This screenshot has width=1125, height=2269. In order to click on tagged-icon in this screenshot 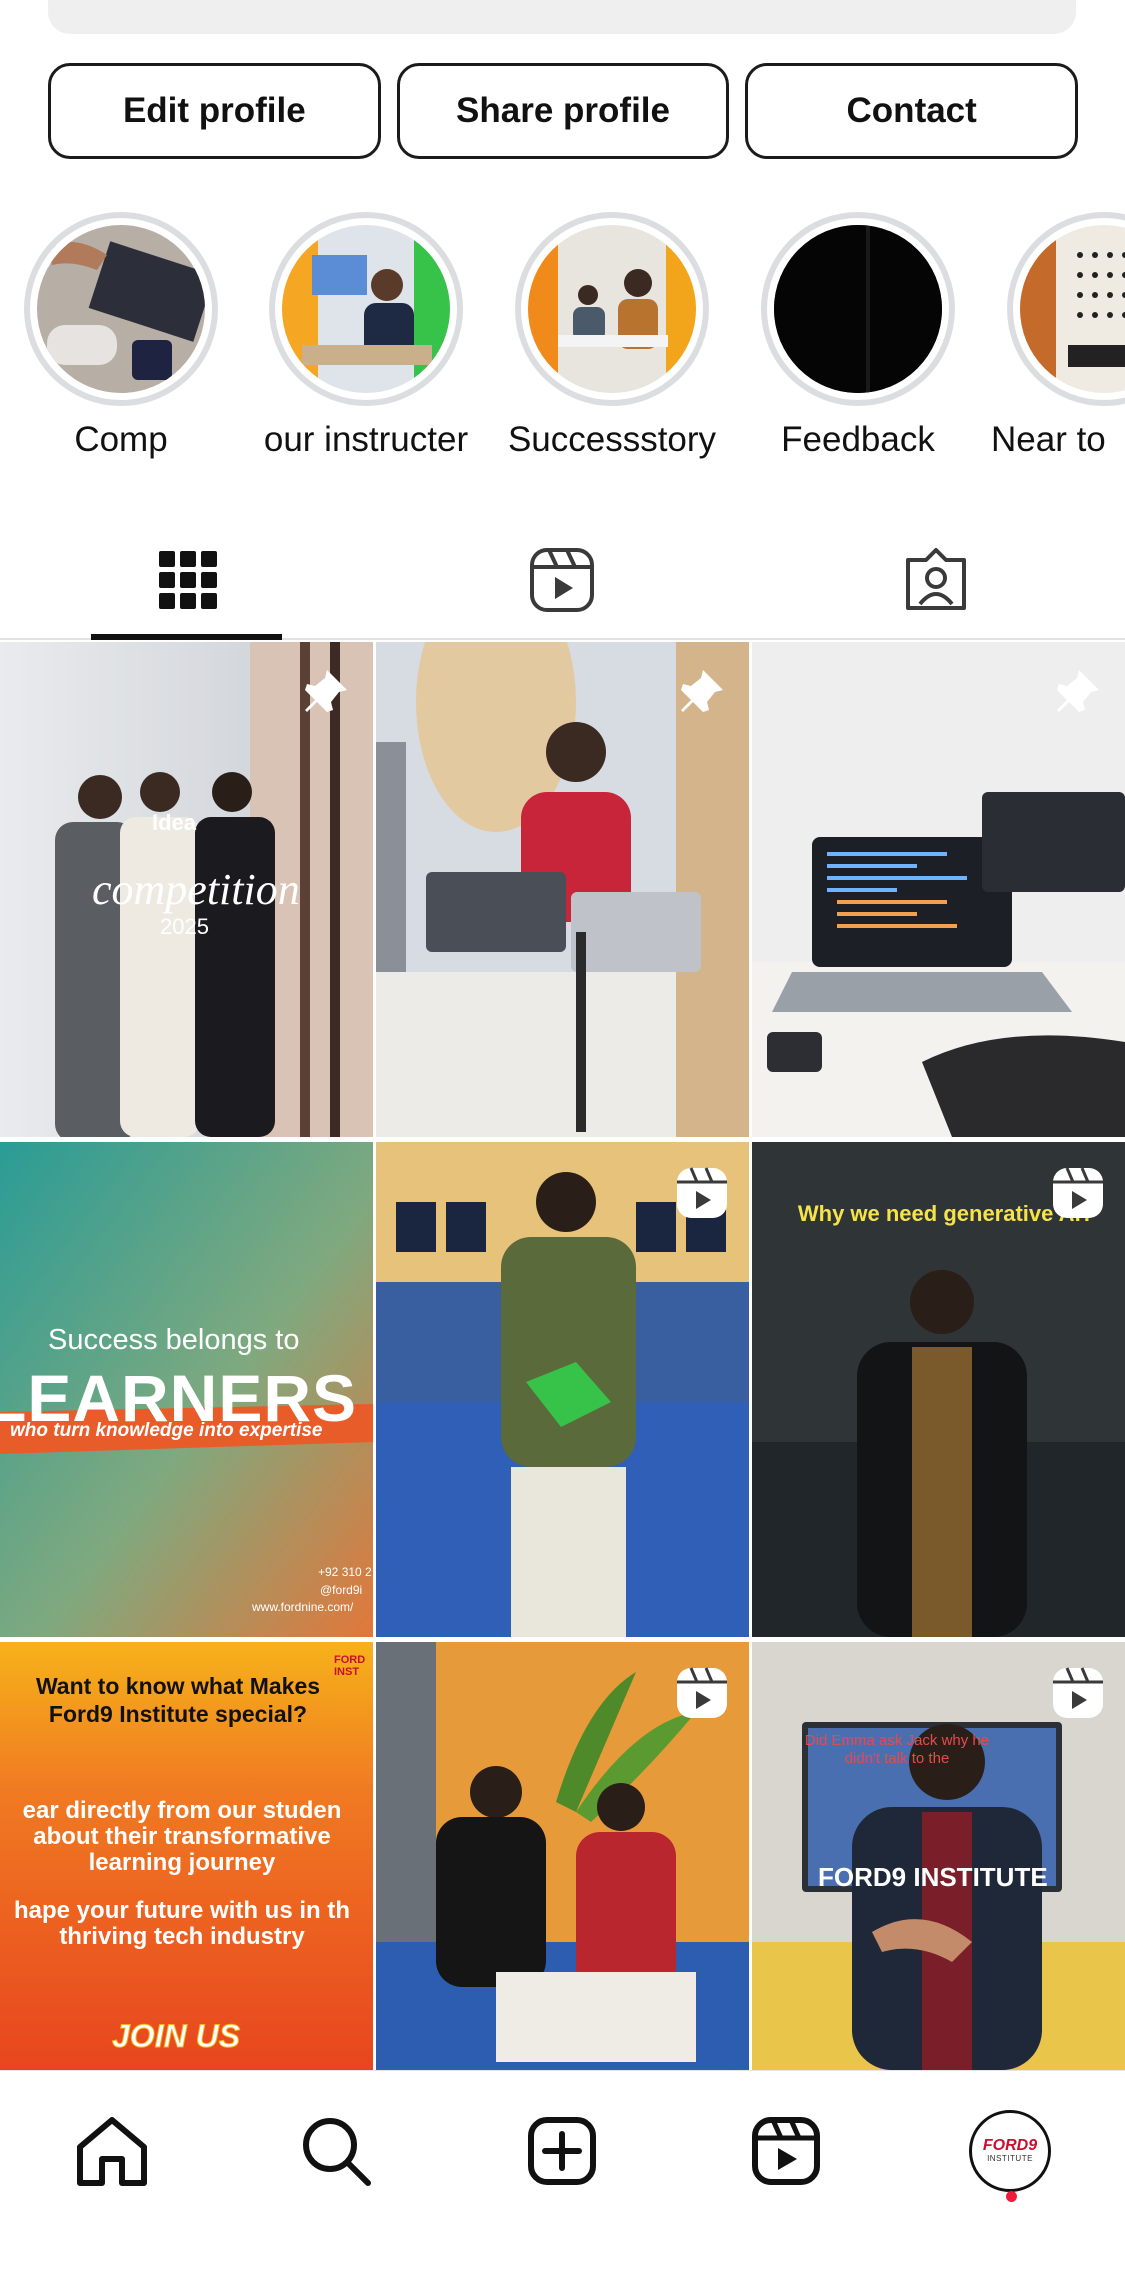, I will do `click(936, 579)`.